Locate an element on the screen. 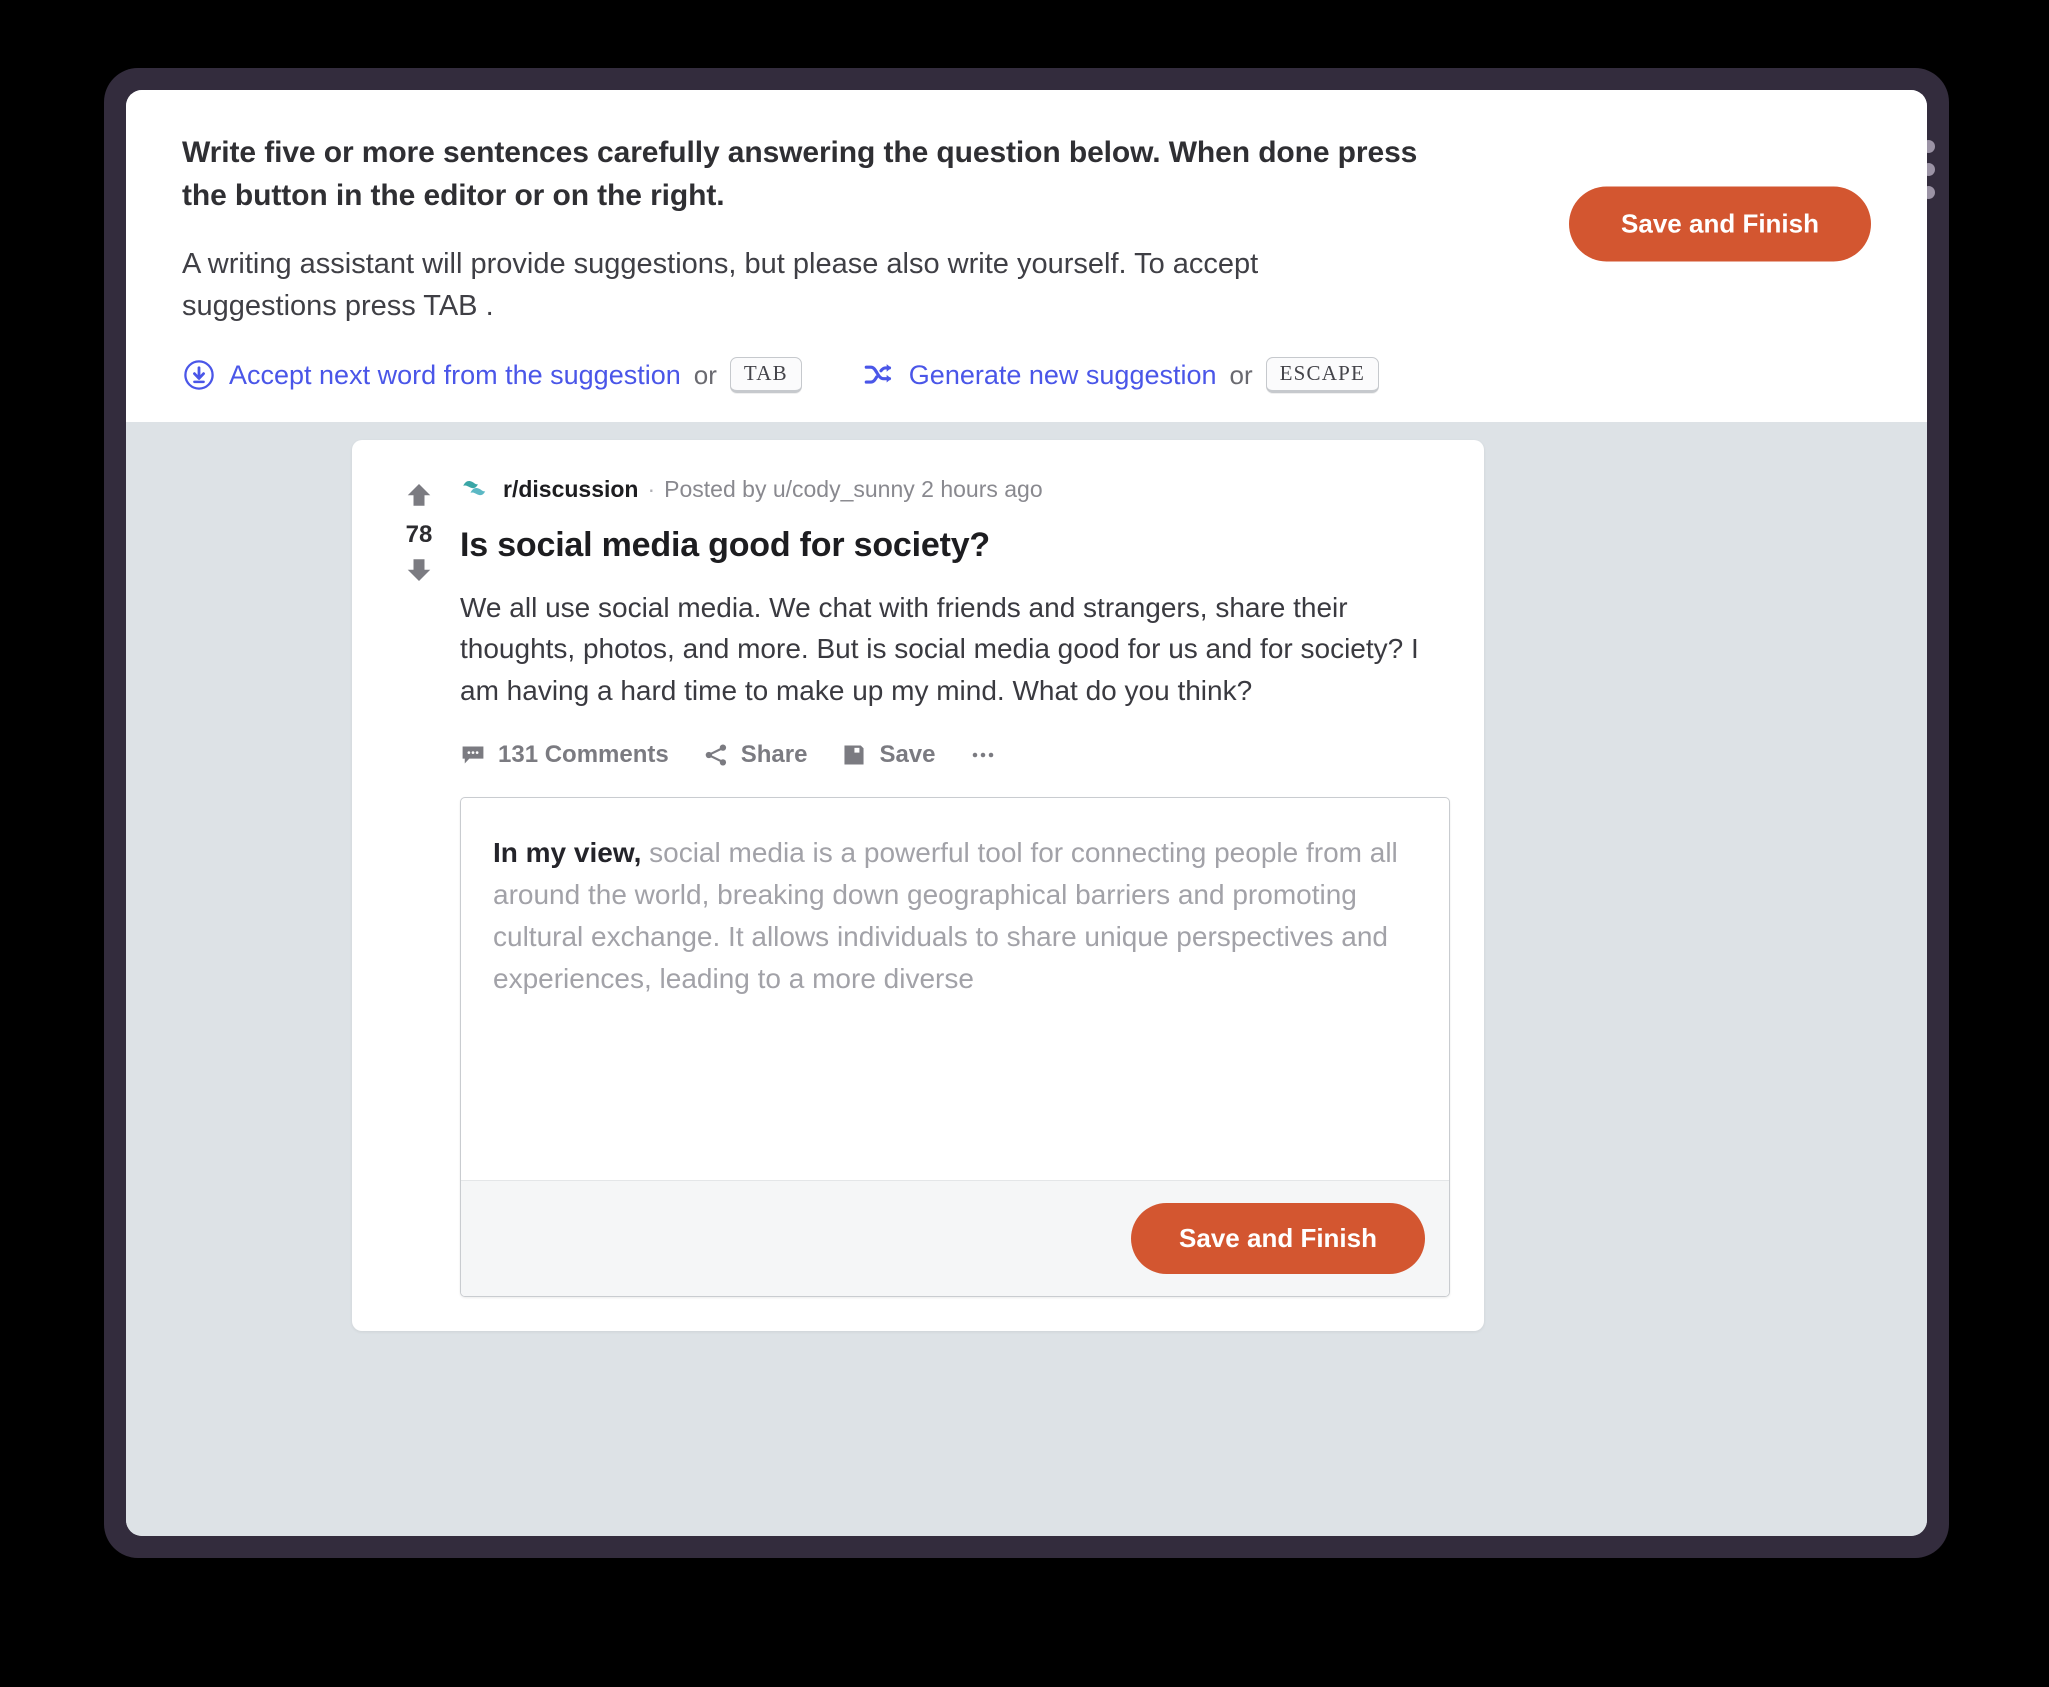 This screenshot has width=2049, height=1687. share-action: Share is located at coordinates (755, 755).